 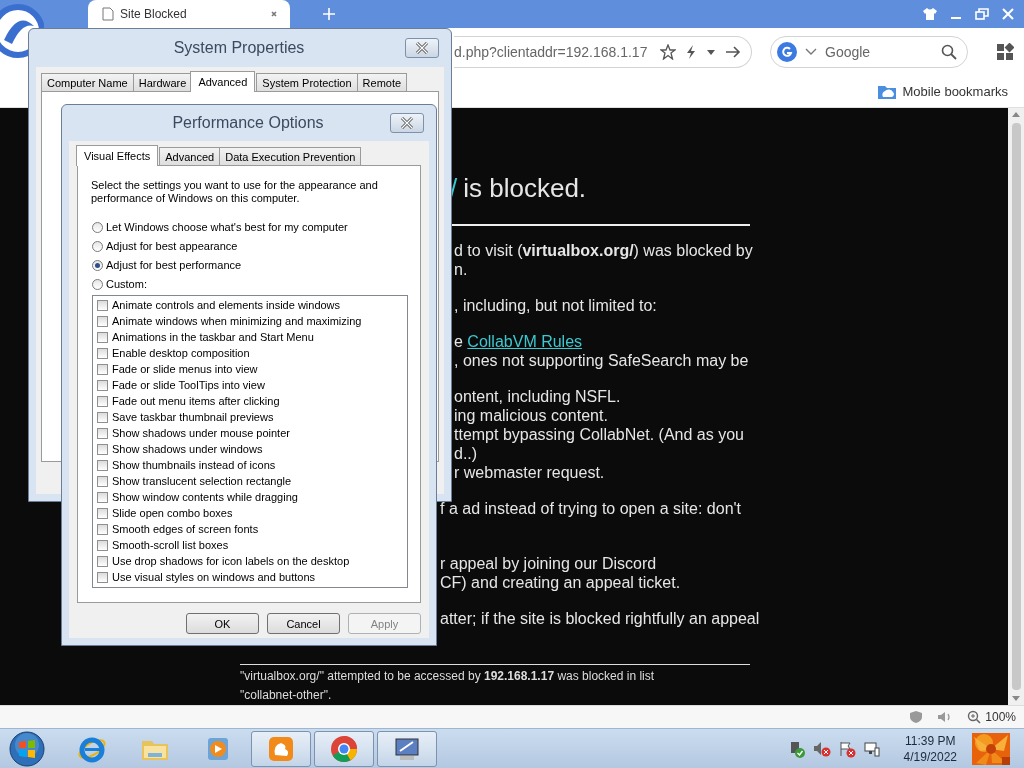 I want to click on body-text: , ones not supporting SafeSearch may be, so click(x=601, y=360).